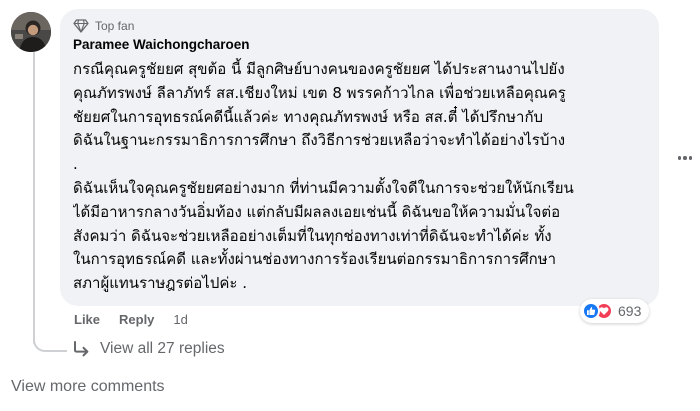  I want to click on thread-line, so click(34, 198).